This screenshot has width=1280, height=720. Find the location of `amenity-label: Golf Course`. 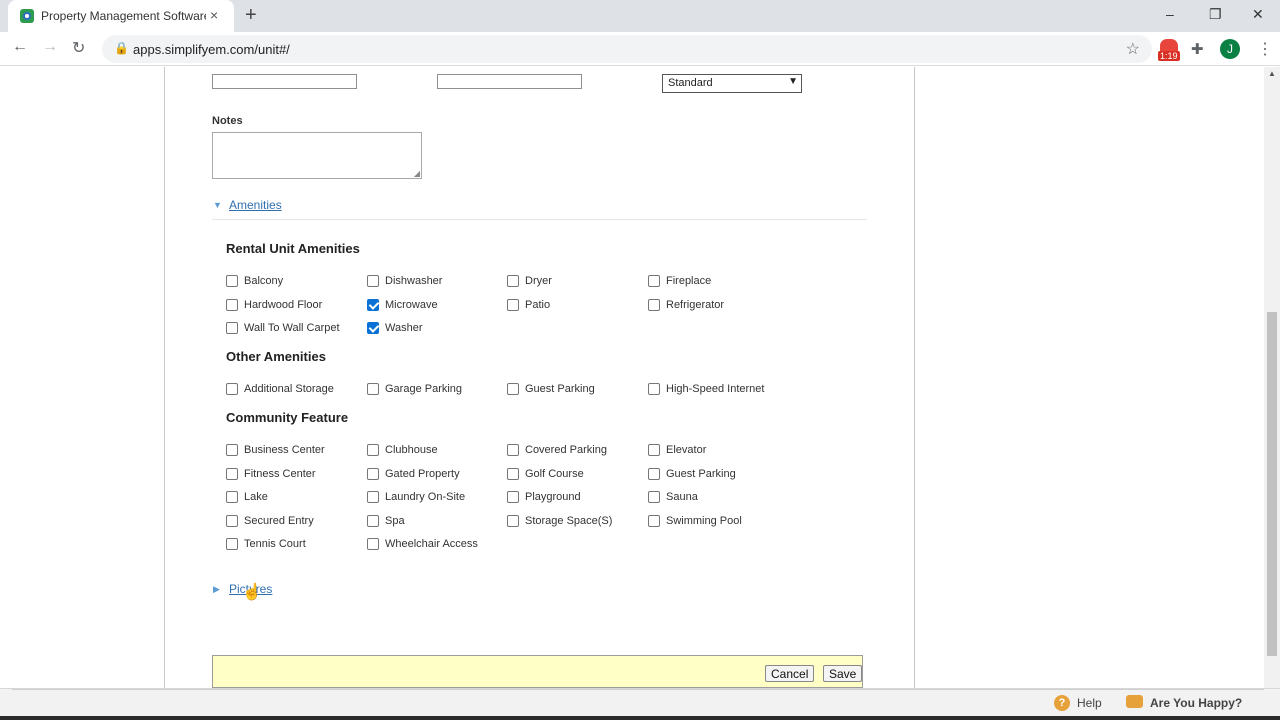

amenity-label: Golf Course is located at coordinates (554, 474).